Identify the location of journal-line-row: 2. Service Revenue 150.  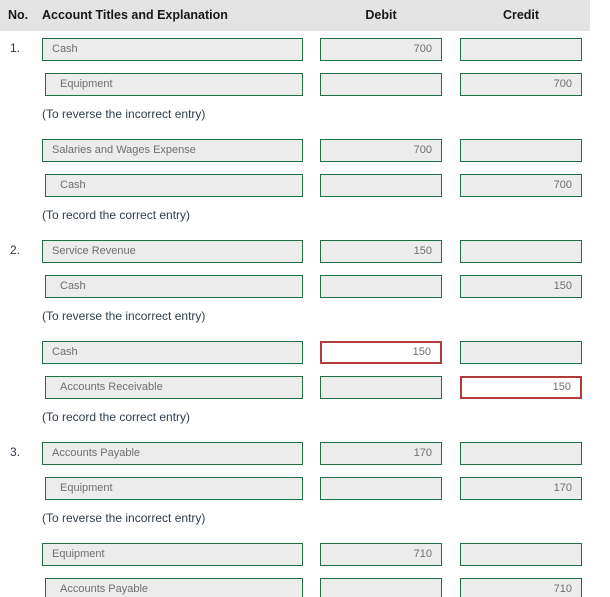
(305, 250).